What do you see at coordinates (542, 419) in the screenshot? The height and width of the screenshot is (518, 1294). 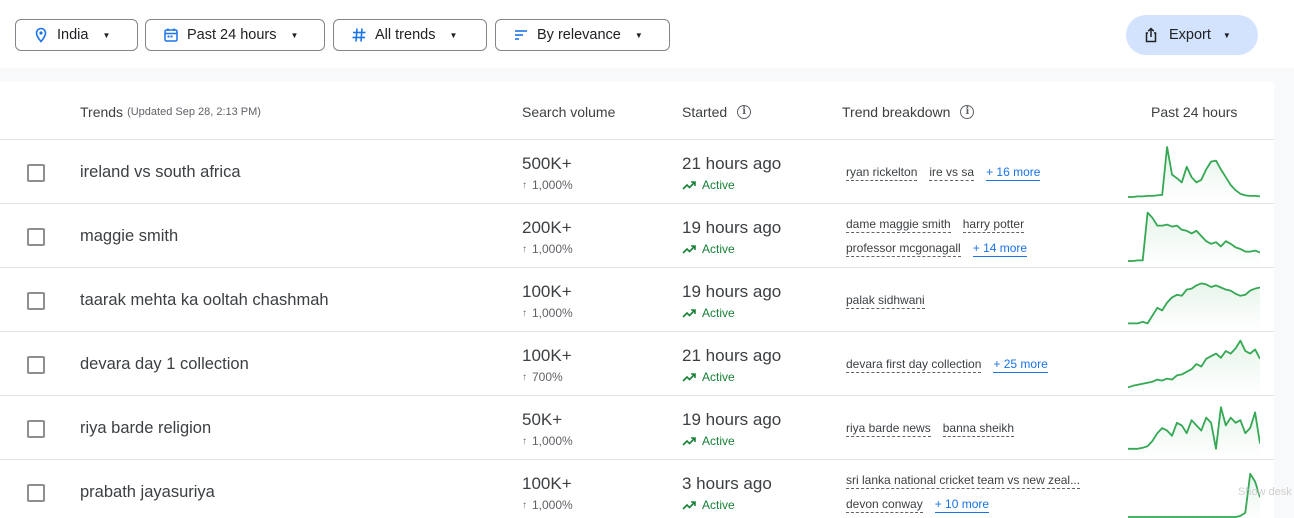 I see `search-volume: 50K+` at bounding box center [542, 419].